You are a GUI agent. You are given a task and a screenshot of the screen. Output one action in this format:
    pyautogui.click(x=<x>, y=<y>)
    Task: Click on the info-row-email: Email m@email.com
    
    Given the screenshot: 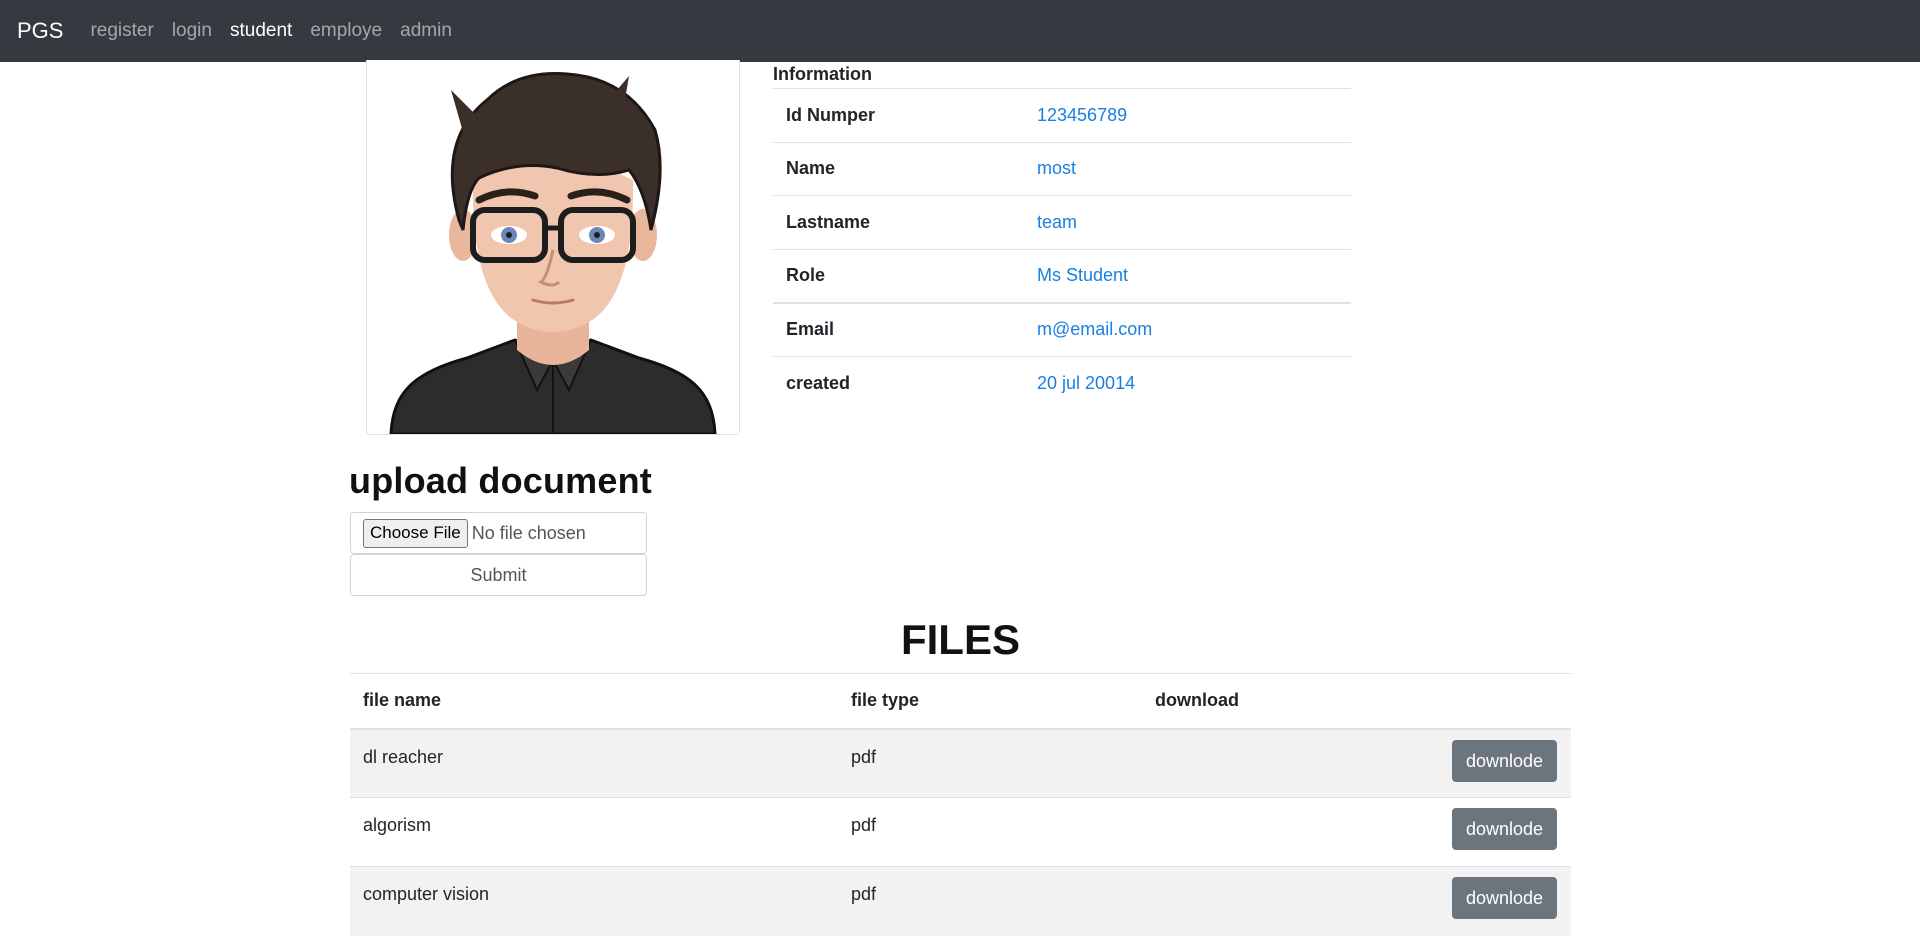 What is the action you would take?
    pyautogui.click(x=1062, y=328)
    